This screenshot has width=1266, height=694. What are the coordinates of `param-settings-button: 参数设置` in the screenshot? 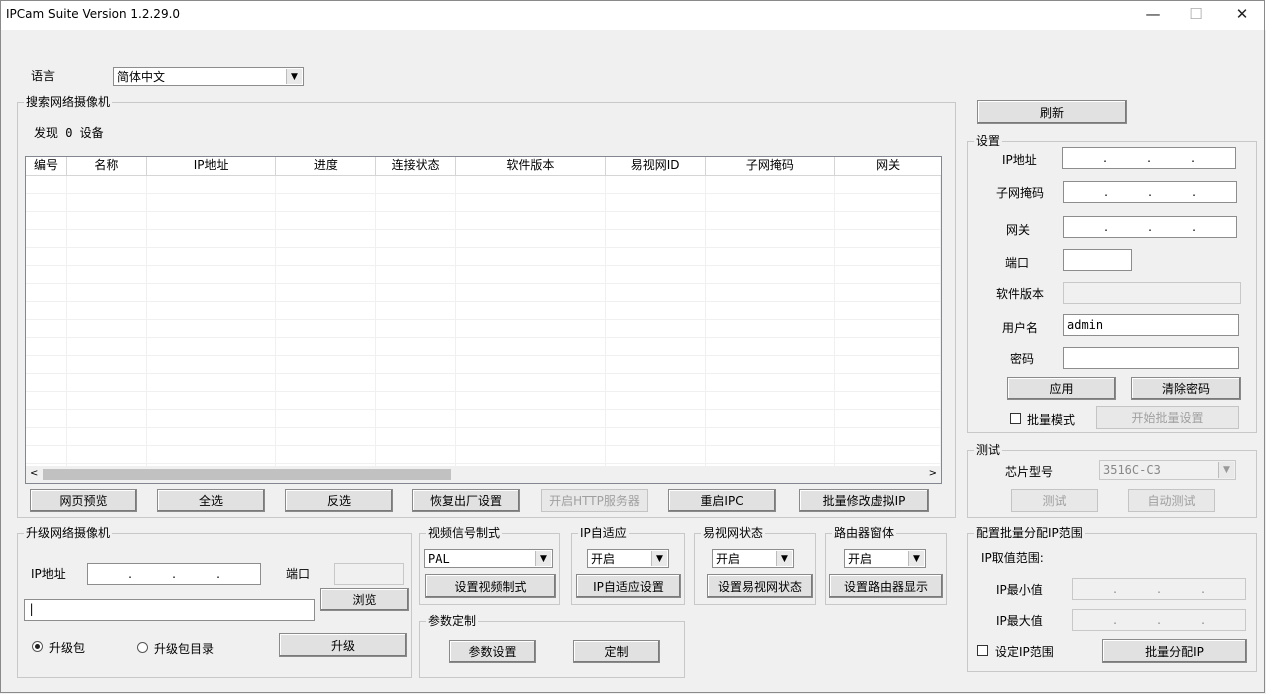 It's located at (492, 651).